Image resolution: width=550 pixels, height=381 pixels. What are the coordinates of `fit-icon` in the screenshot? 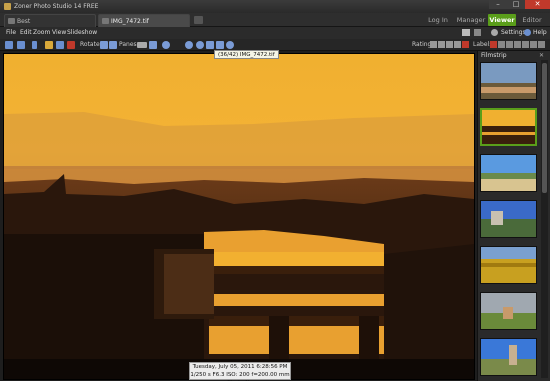 It's located at (210, 45).